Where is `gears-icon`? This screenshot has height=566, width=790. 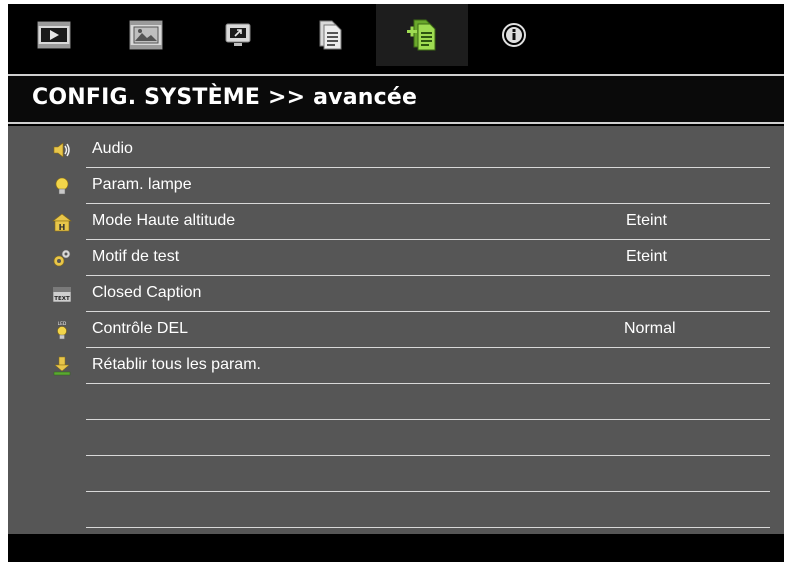 gears-icon is located at coordinates (62, 258).